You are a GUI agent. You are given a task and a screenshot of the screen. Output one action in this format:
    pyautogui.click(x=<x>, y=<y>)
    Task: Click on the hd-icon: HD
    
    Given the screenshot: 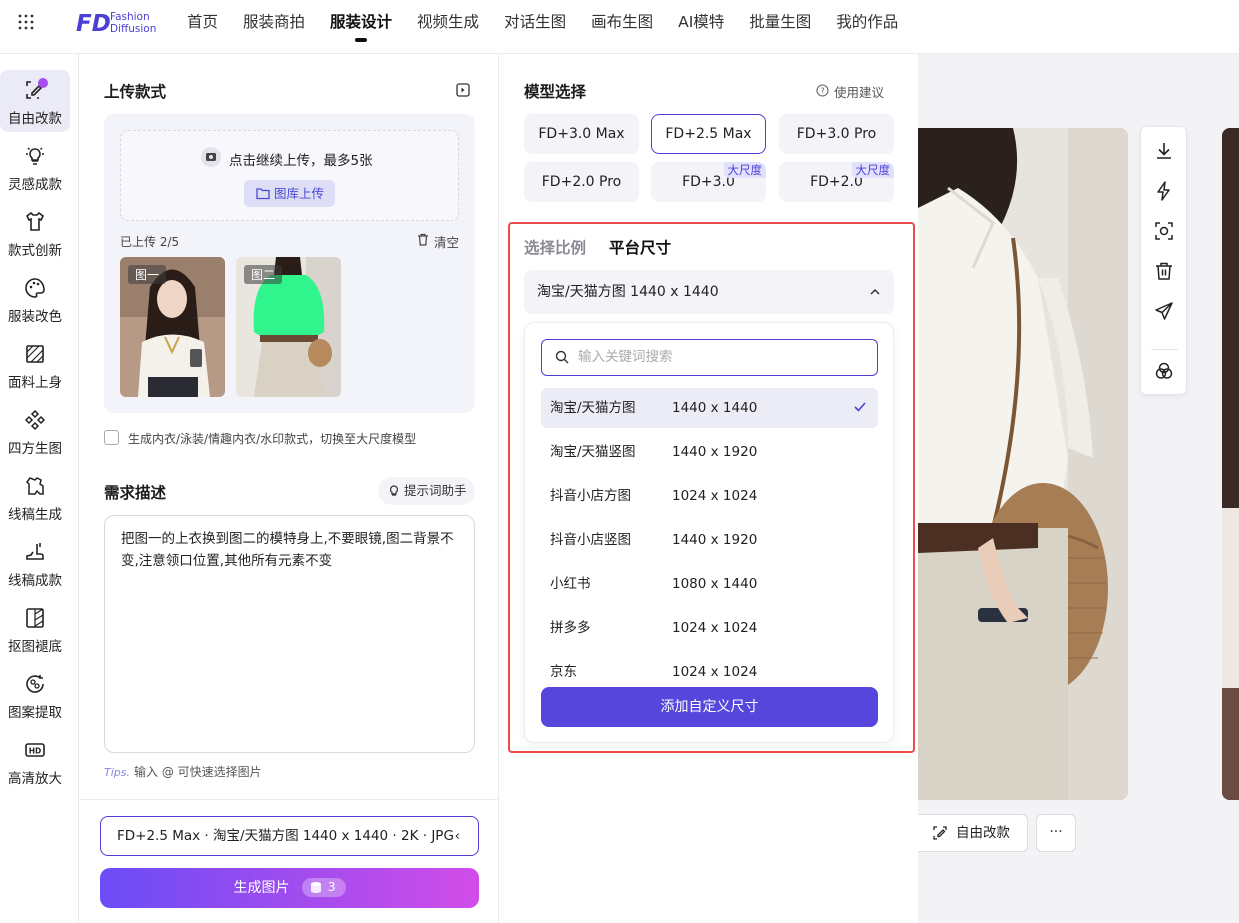 What is the action you would take?
    pyautogui.click(x=35, y=750)
    